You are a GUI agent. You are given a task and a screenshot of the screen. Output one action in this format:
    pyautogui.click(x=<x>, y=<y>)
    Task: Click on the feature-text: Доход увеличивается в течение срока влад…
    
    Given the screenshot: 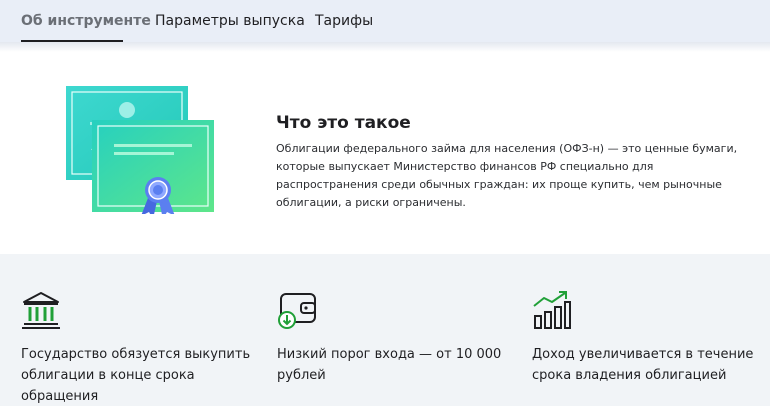 What is the action you would take?
    pyautogui.click(x=643, y=365)
    